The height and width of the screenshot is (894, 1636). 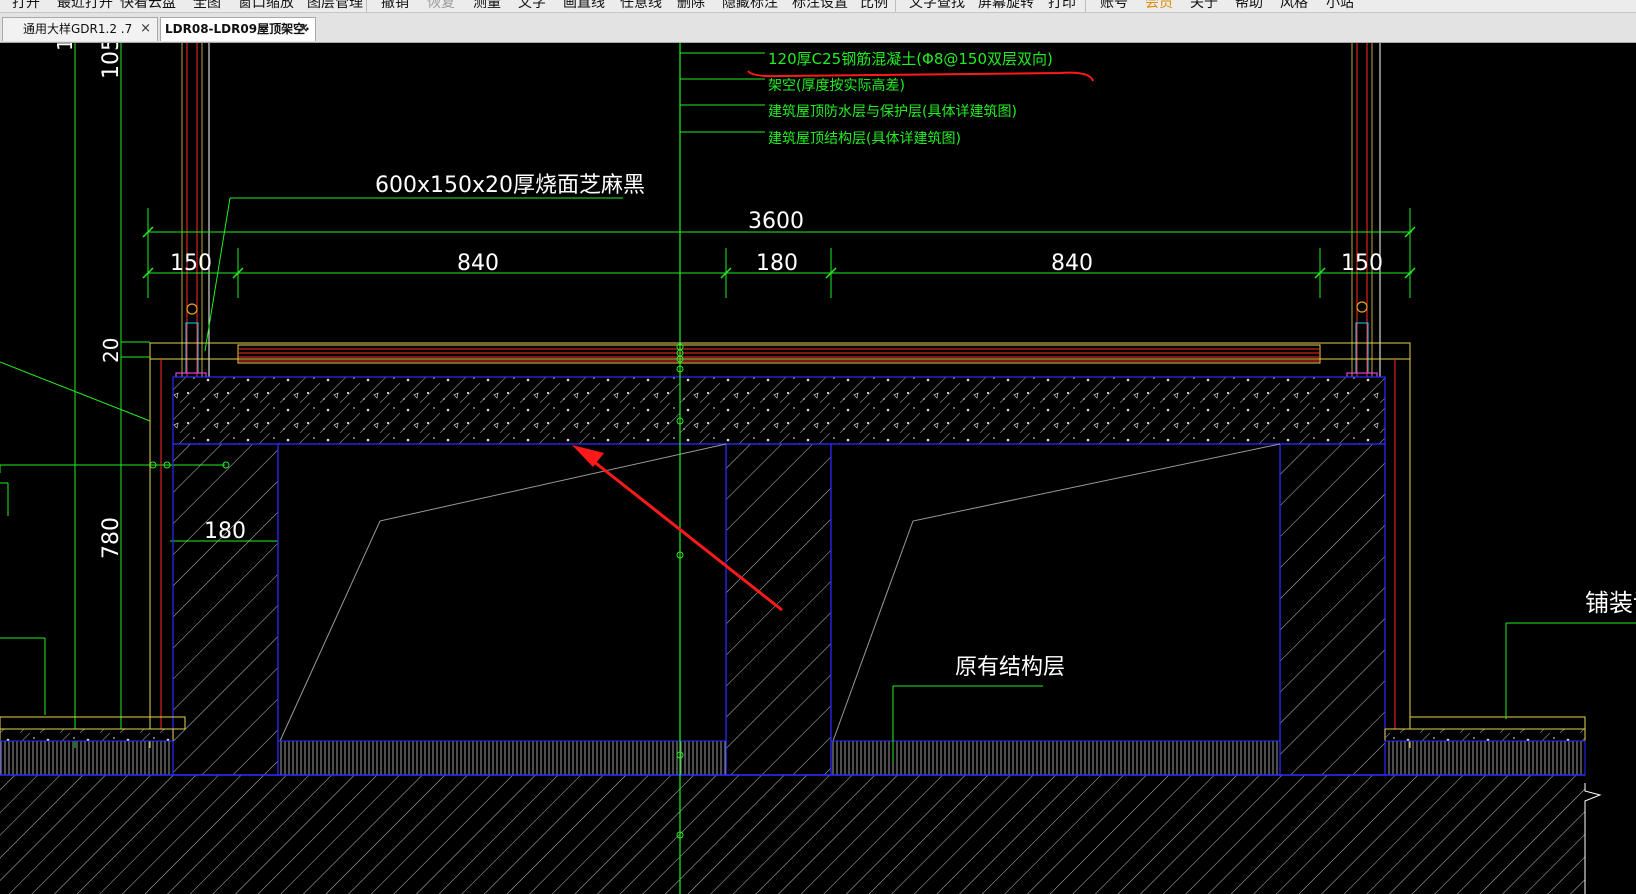 What do you see at coordinates (1485, 746) in the screenshot?
I see `side-ground-right` at bounding box center [1485, 746].